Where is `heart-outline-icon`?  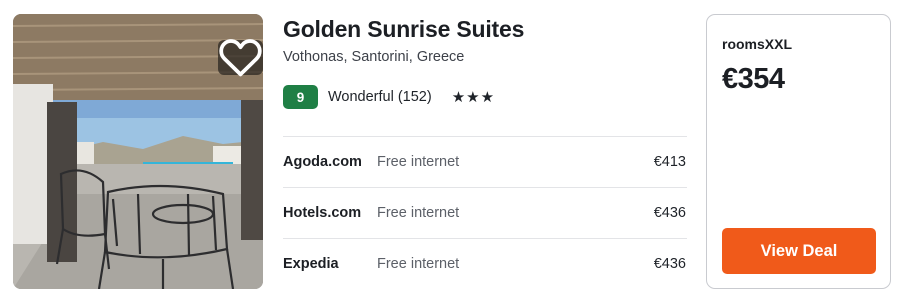 heart-outline-icon is located at coordinates (240, 58).